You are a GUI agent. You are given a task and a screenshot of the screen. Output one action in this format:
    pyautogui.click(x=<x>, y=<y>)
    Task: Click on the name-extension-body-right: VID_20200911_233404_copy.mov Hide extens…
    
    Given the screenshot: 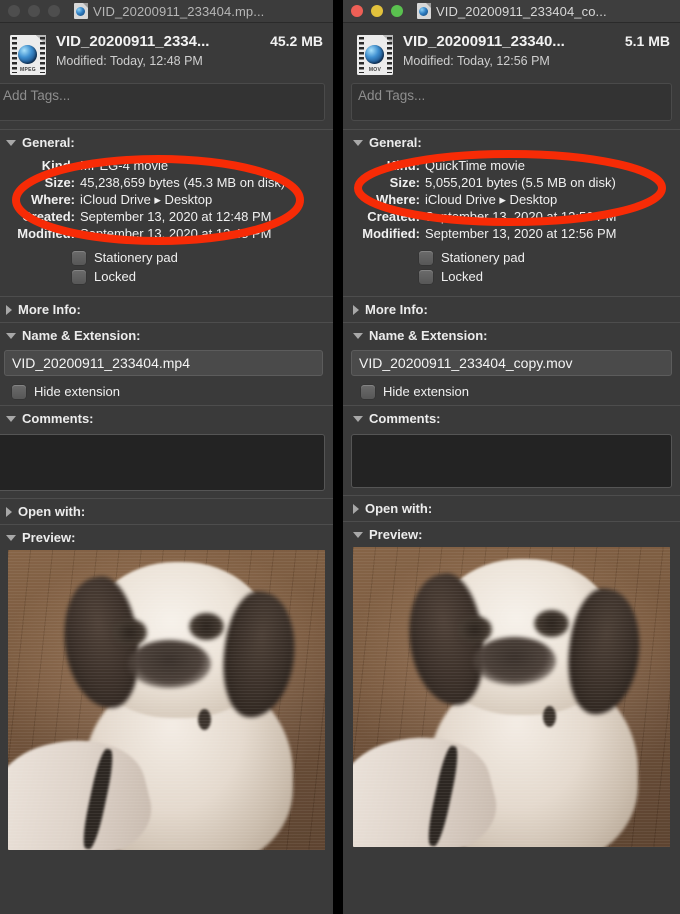 What is the action you would take?
    pyautogui.click(x=511, y=376)
    